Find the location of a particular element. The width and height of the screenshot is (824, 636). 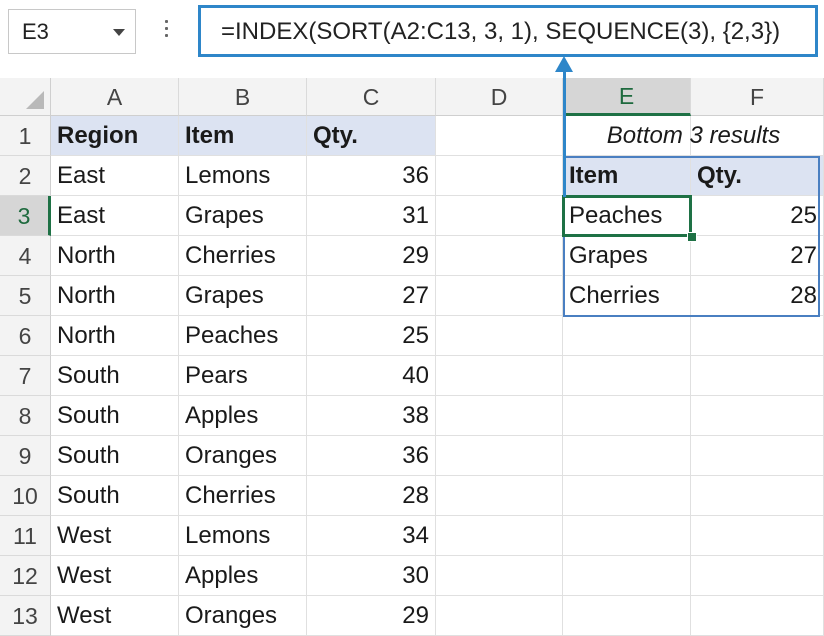

column-header-a: A is located at coordinates (115, 97).